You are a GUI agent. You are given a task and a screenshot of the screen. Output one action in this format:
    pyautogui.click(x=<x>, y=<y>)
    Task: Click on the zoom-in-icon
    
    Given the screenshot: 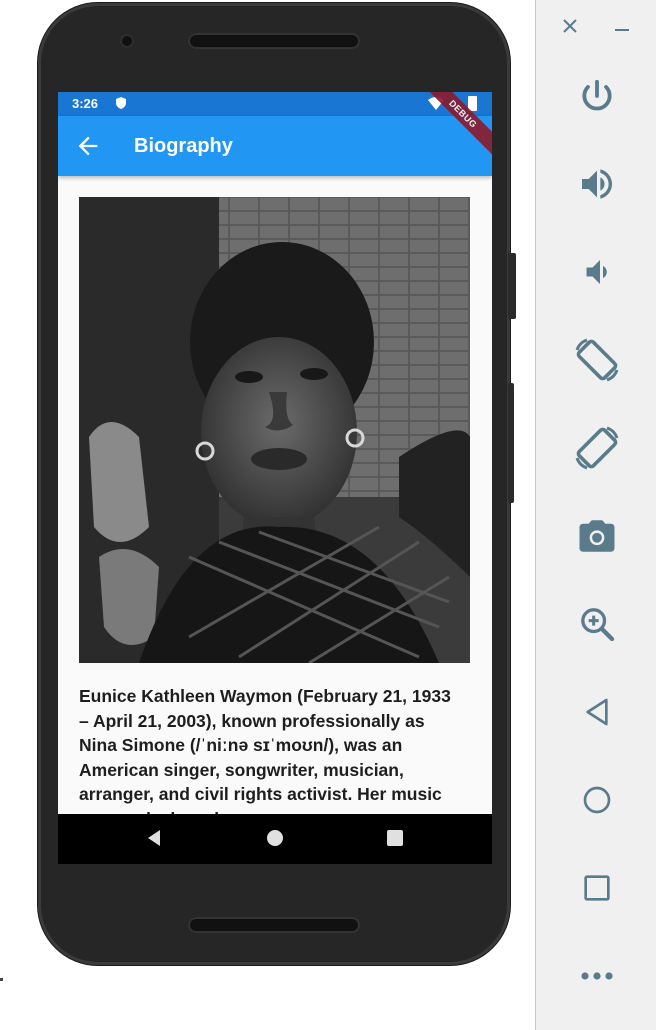 What is the action you would take?
    pyautogui.click(x=597, y=625)
    